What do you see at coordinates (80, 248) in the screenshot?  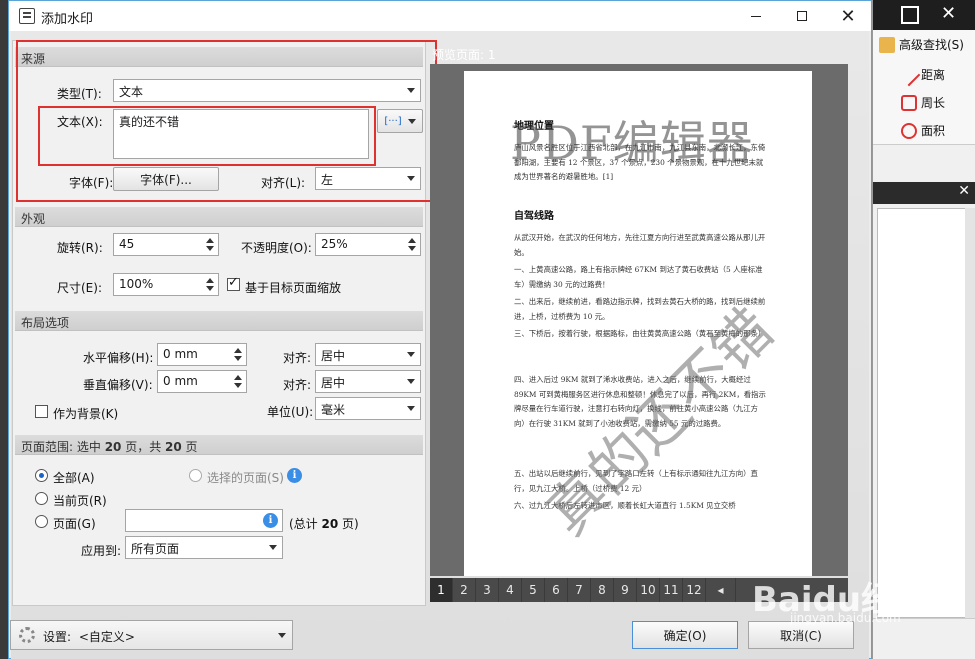 I see `rotation-label: 旋转(R):` at bounding box center [80, 248].